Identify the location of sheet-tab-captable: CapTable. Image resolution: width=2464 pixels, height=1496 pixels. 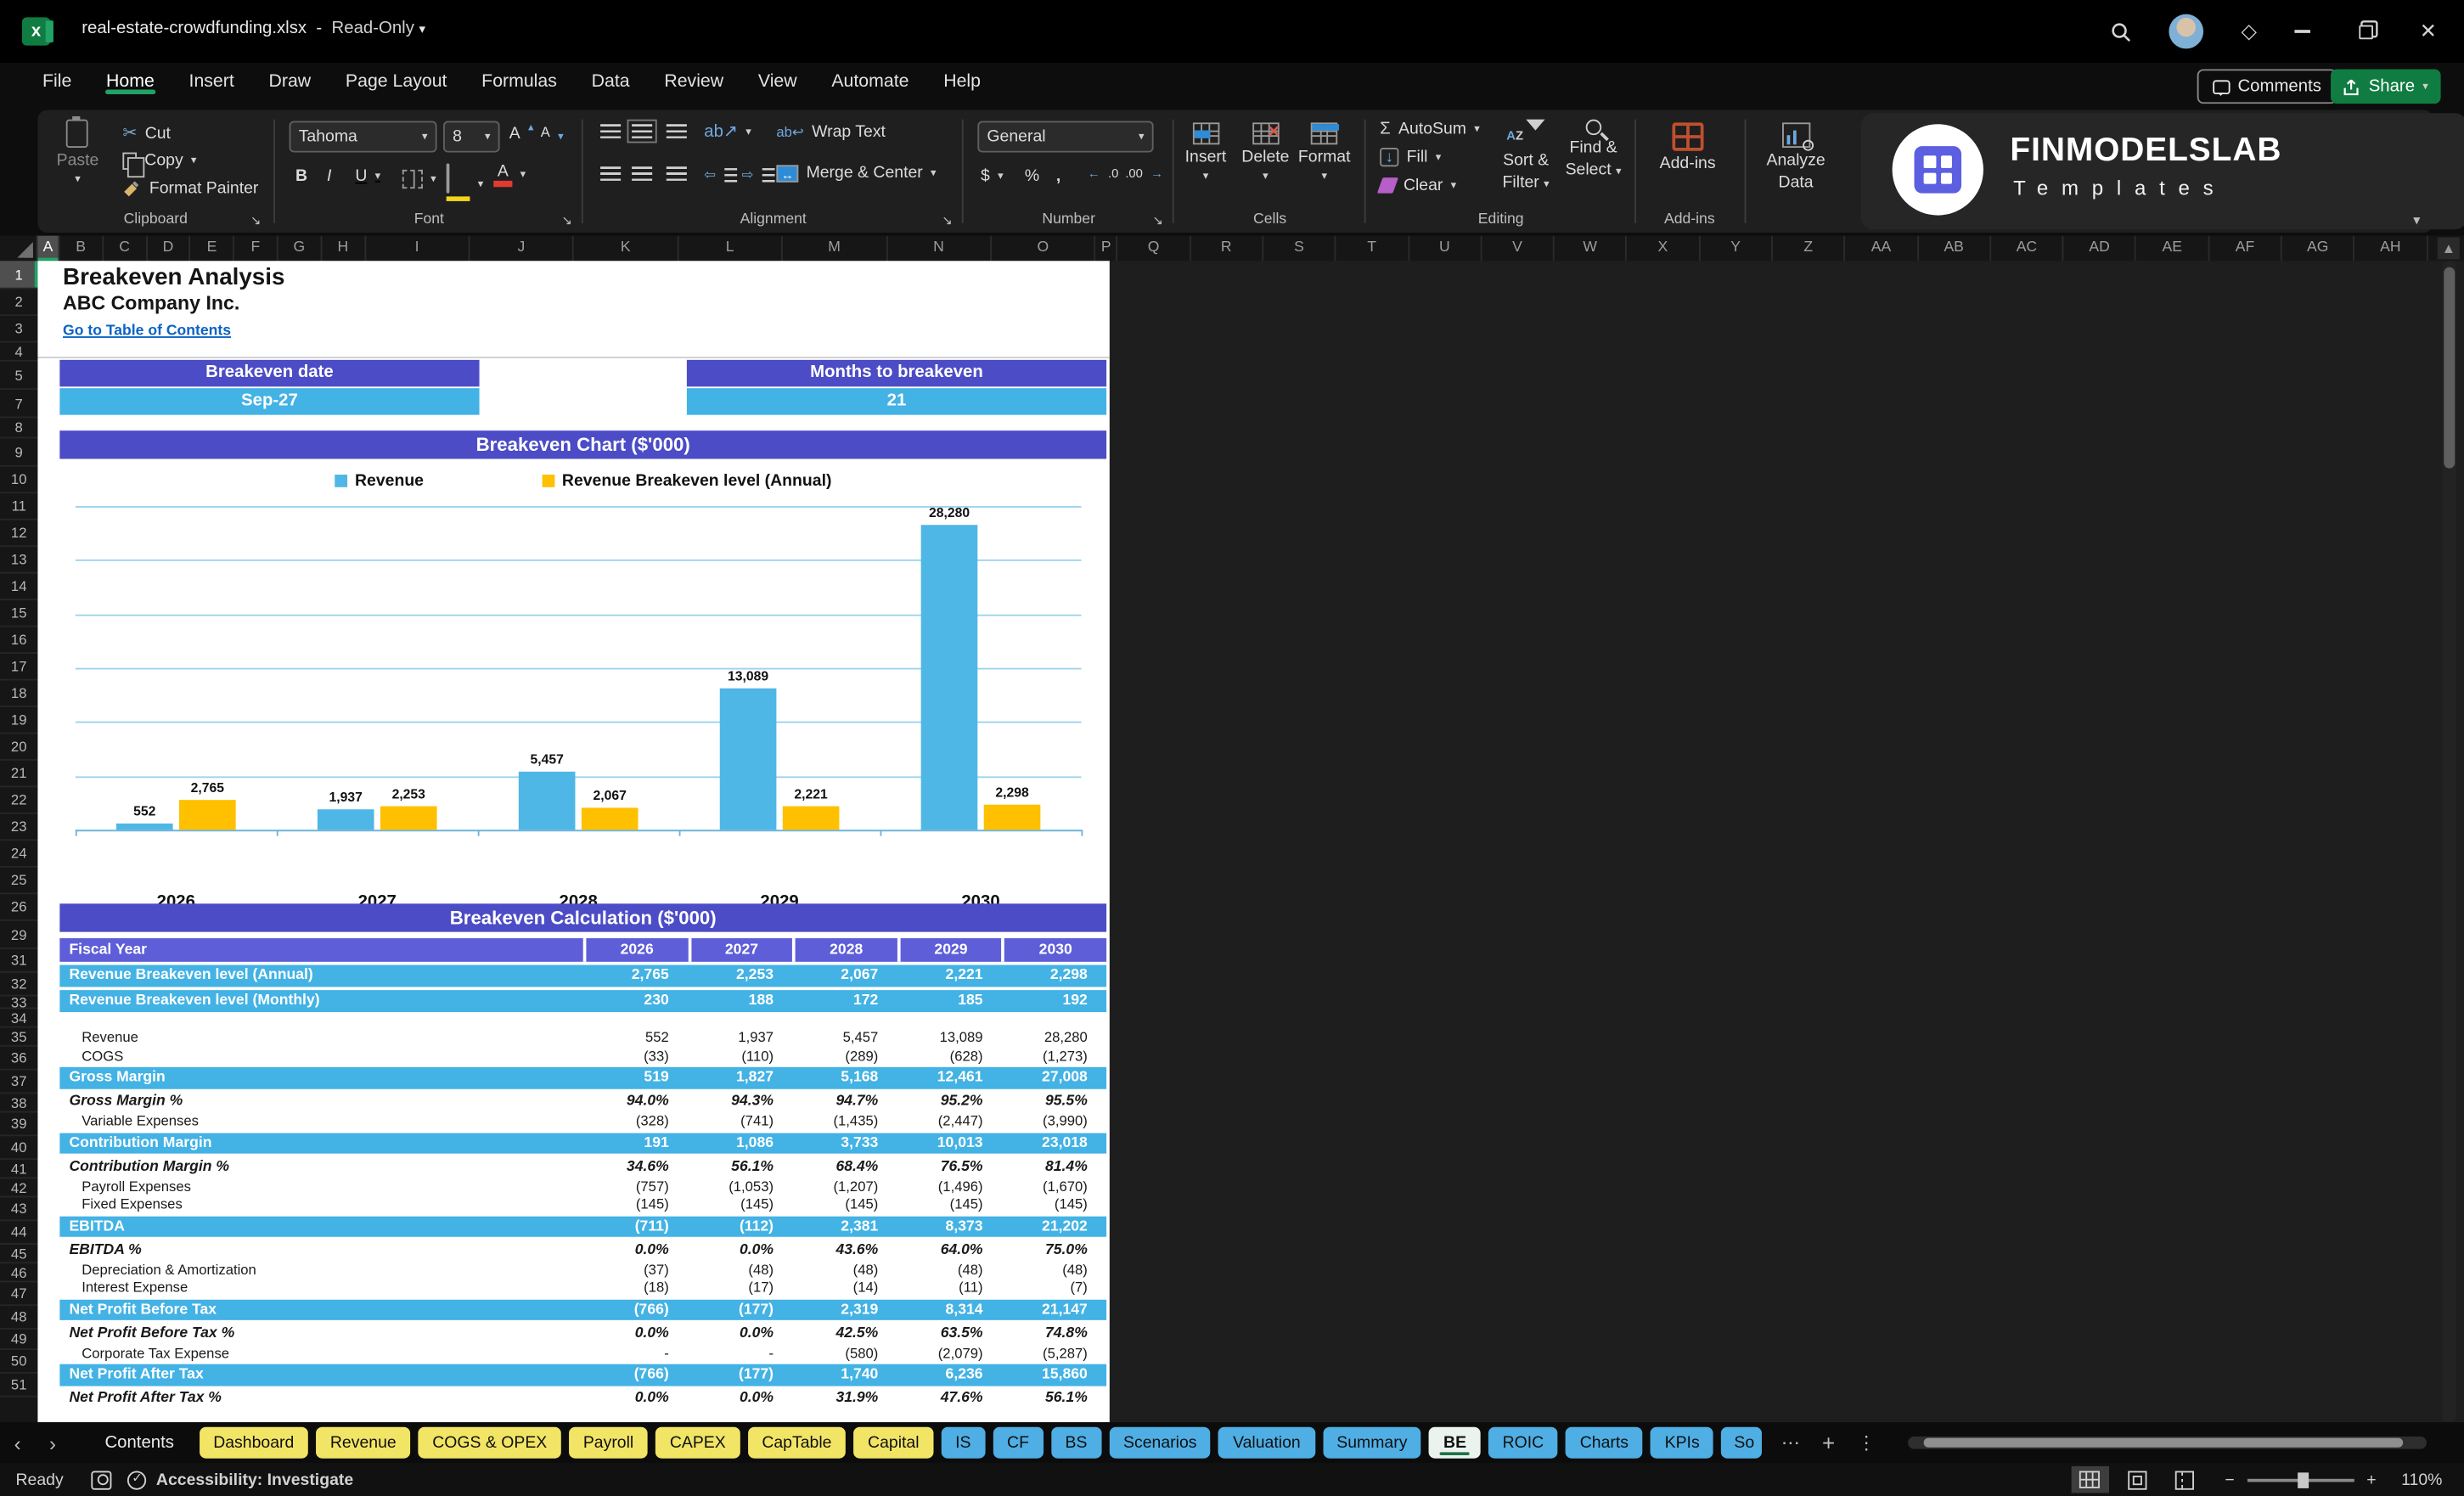
(797, 1442).